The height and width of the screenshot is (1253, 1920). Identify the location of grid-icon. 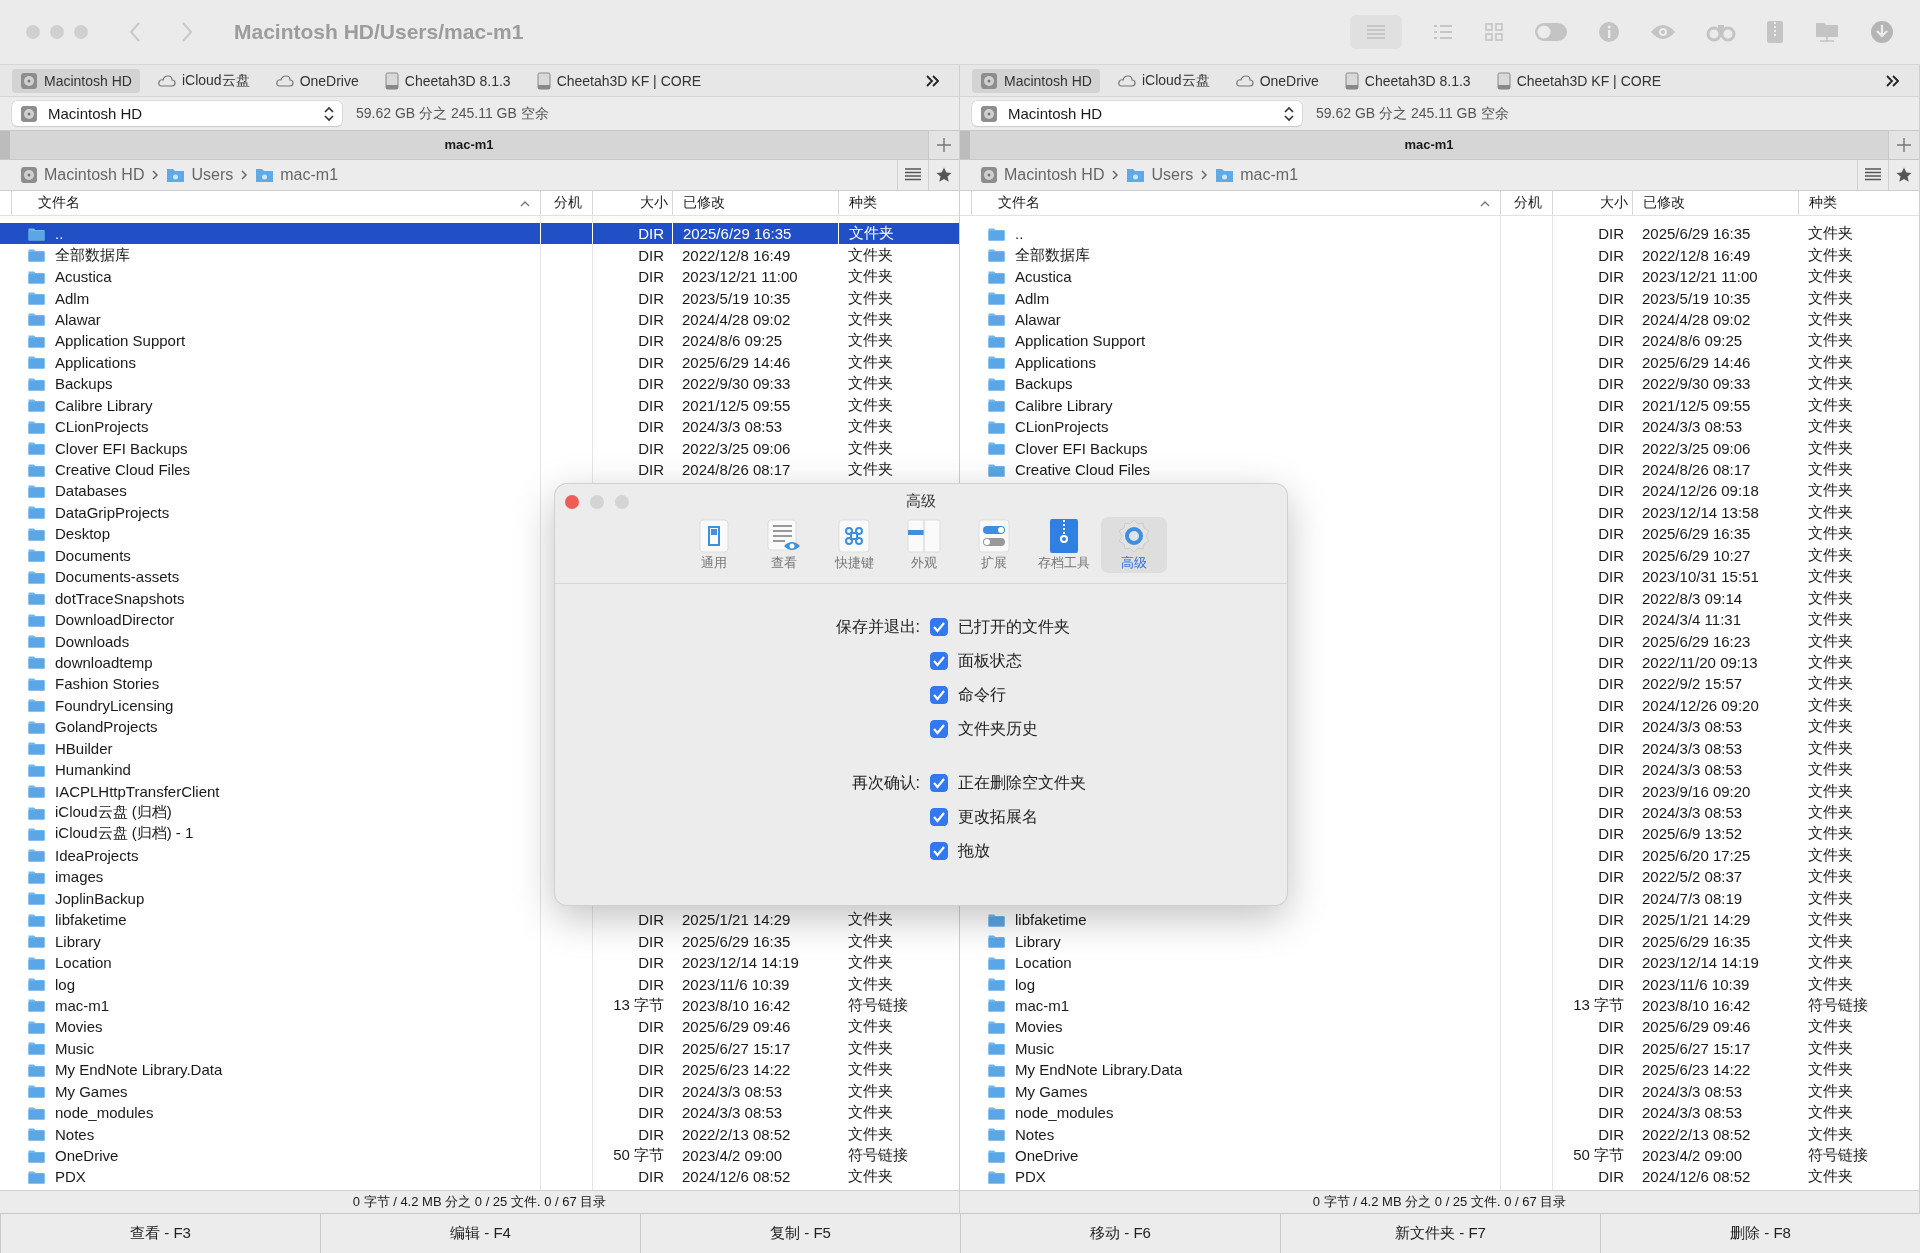
(1494, 32).